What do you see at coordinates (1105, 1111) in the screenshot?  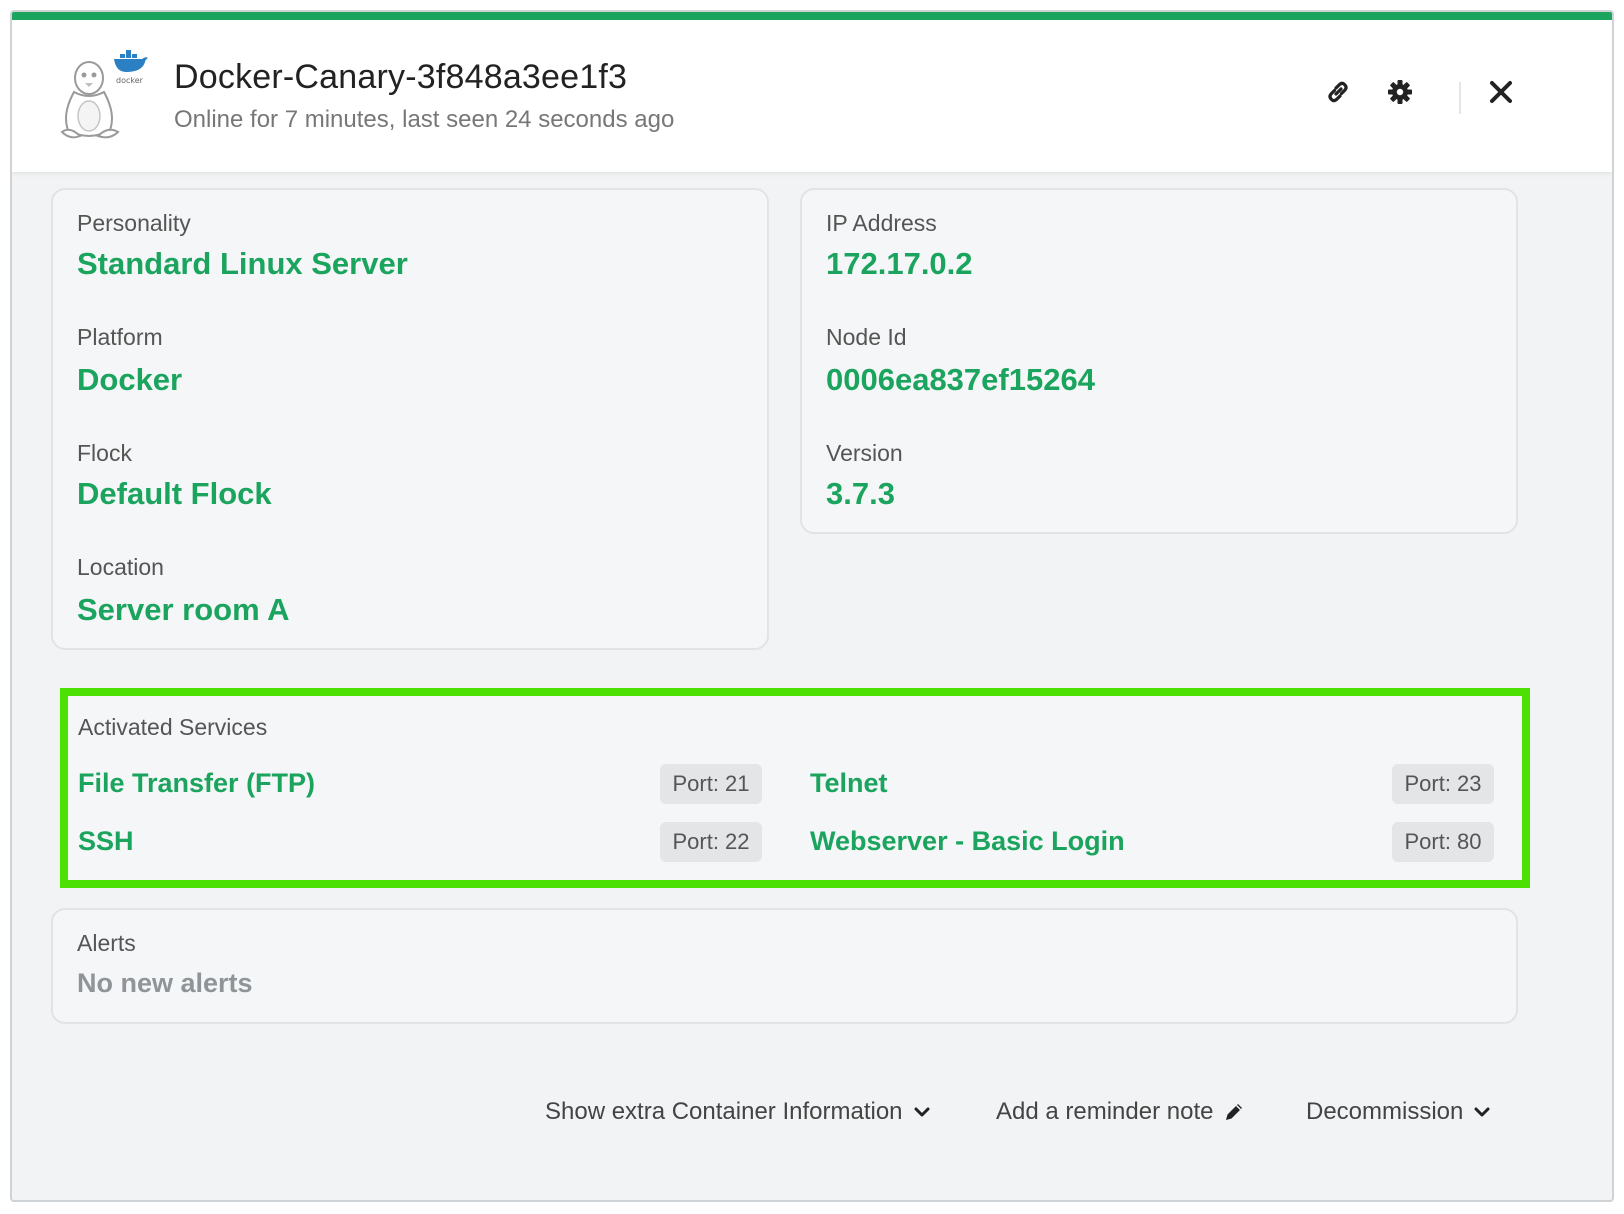 I see `add-reminder-note-label: Add a reminder note` at bounding box center [1105, 1111].